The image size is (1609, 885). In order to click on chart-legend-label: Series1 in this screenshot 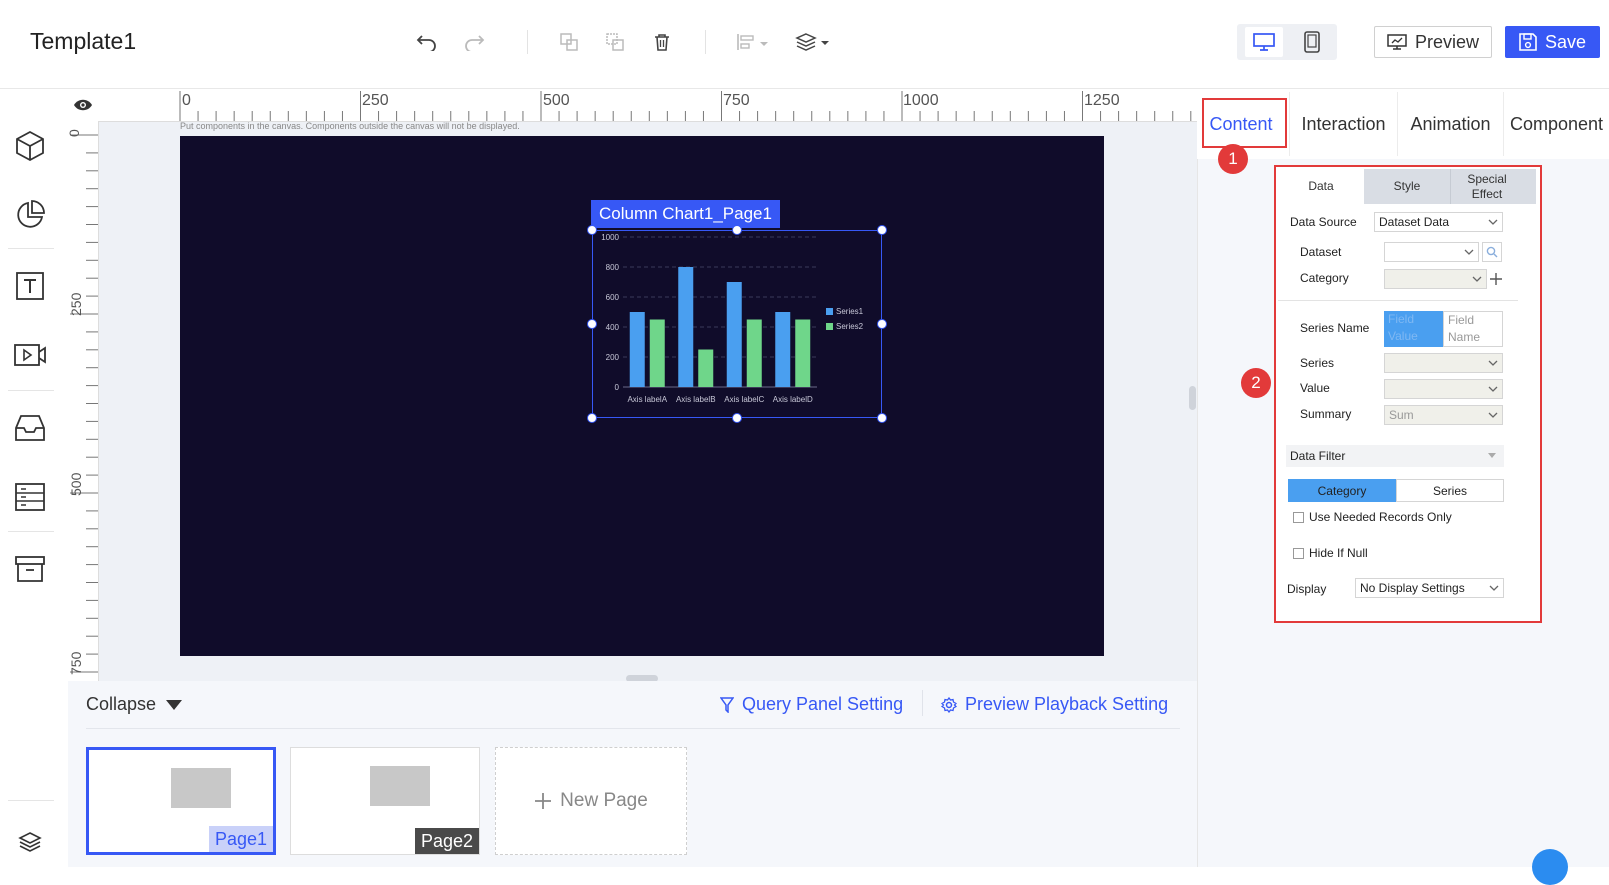, I will do `click(850, 311)`.